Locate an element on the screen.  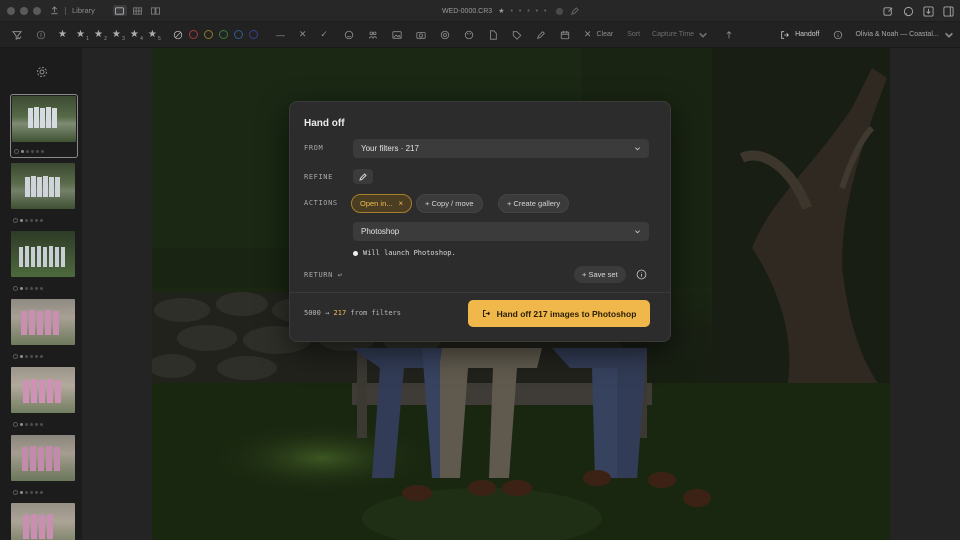
compose-icon is located at coordinates (888, 11).